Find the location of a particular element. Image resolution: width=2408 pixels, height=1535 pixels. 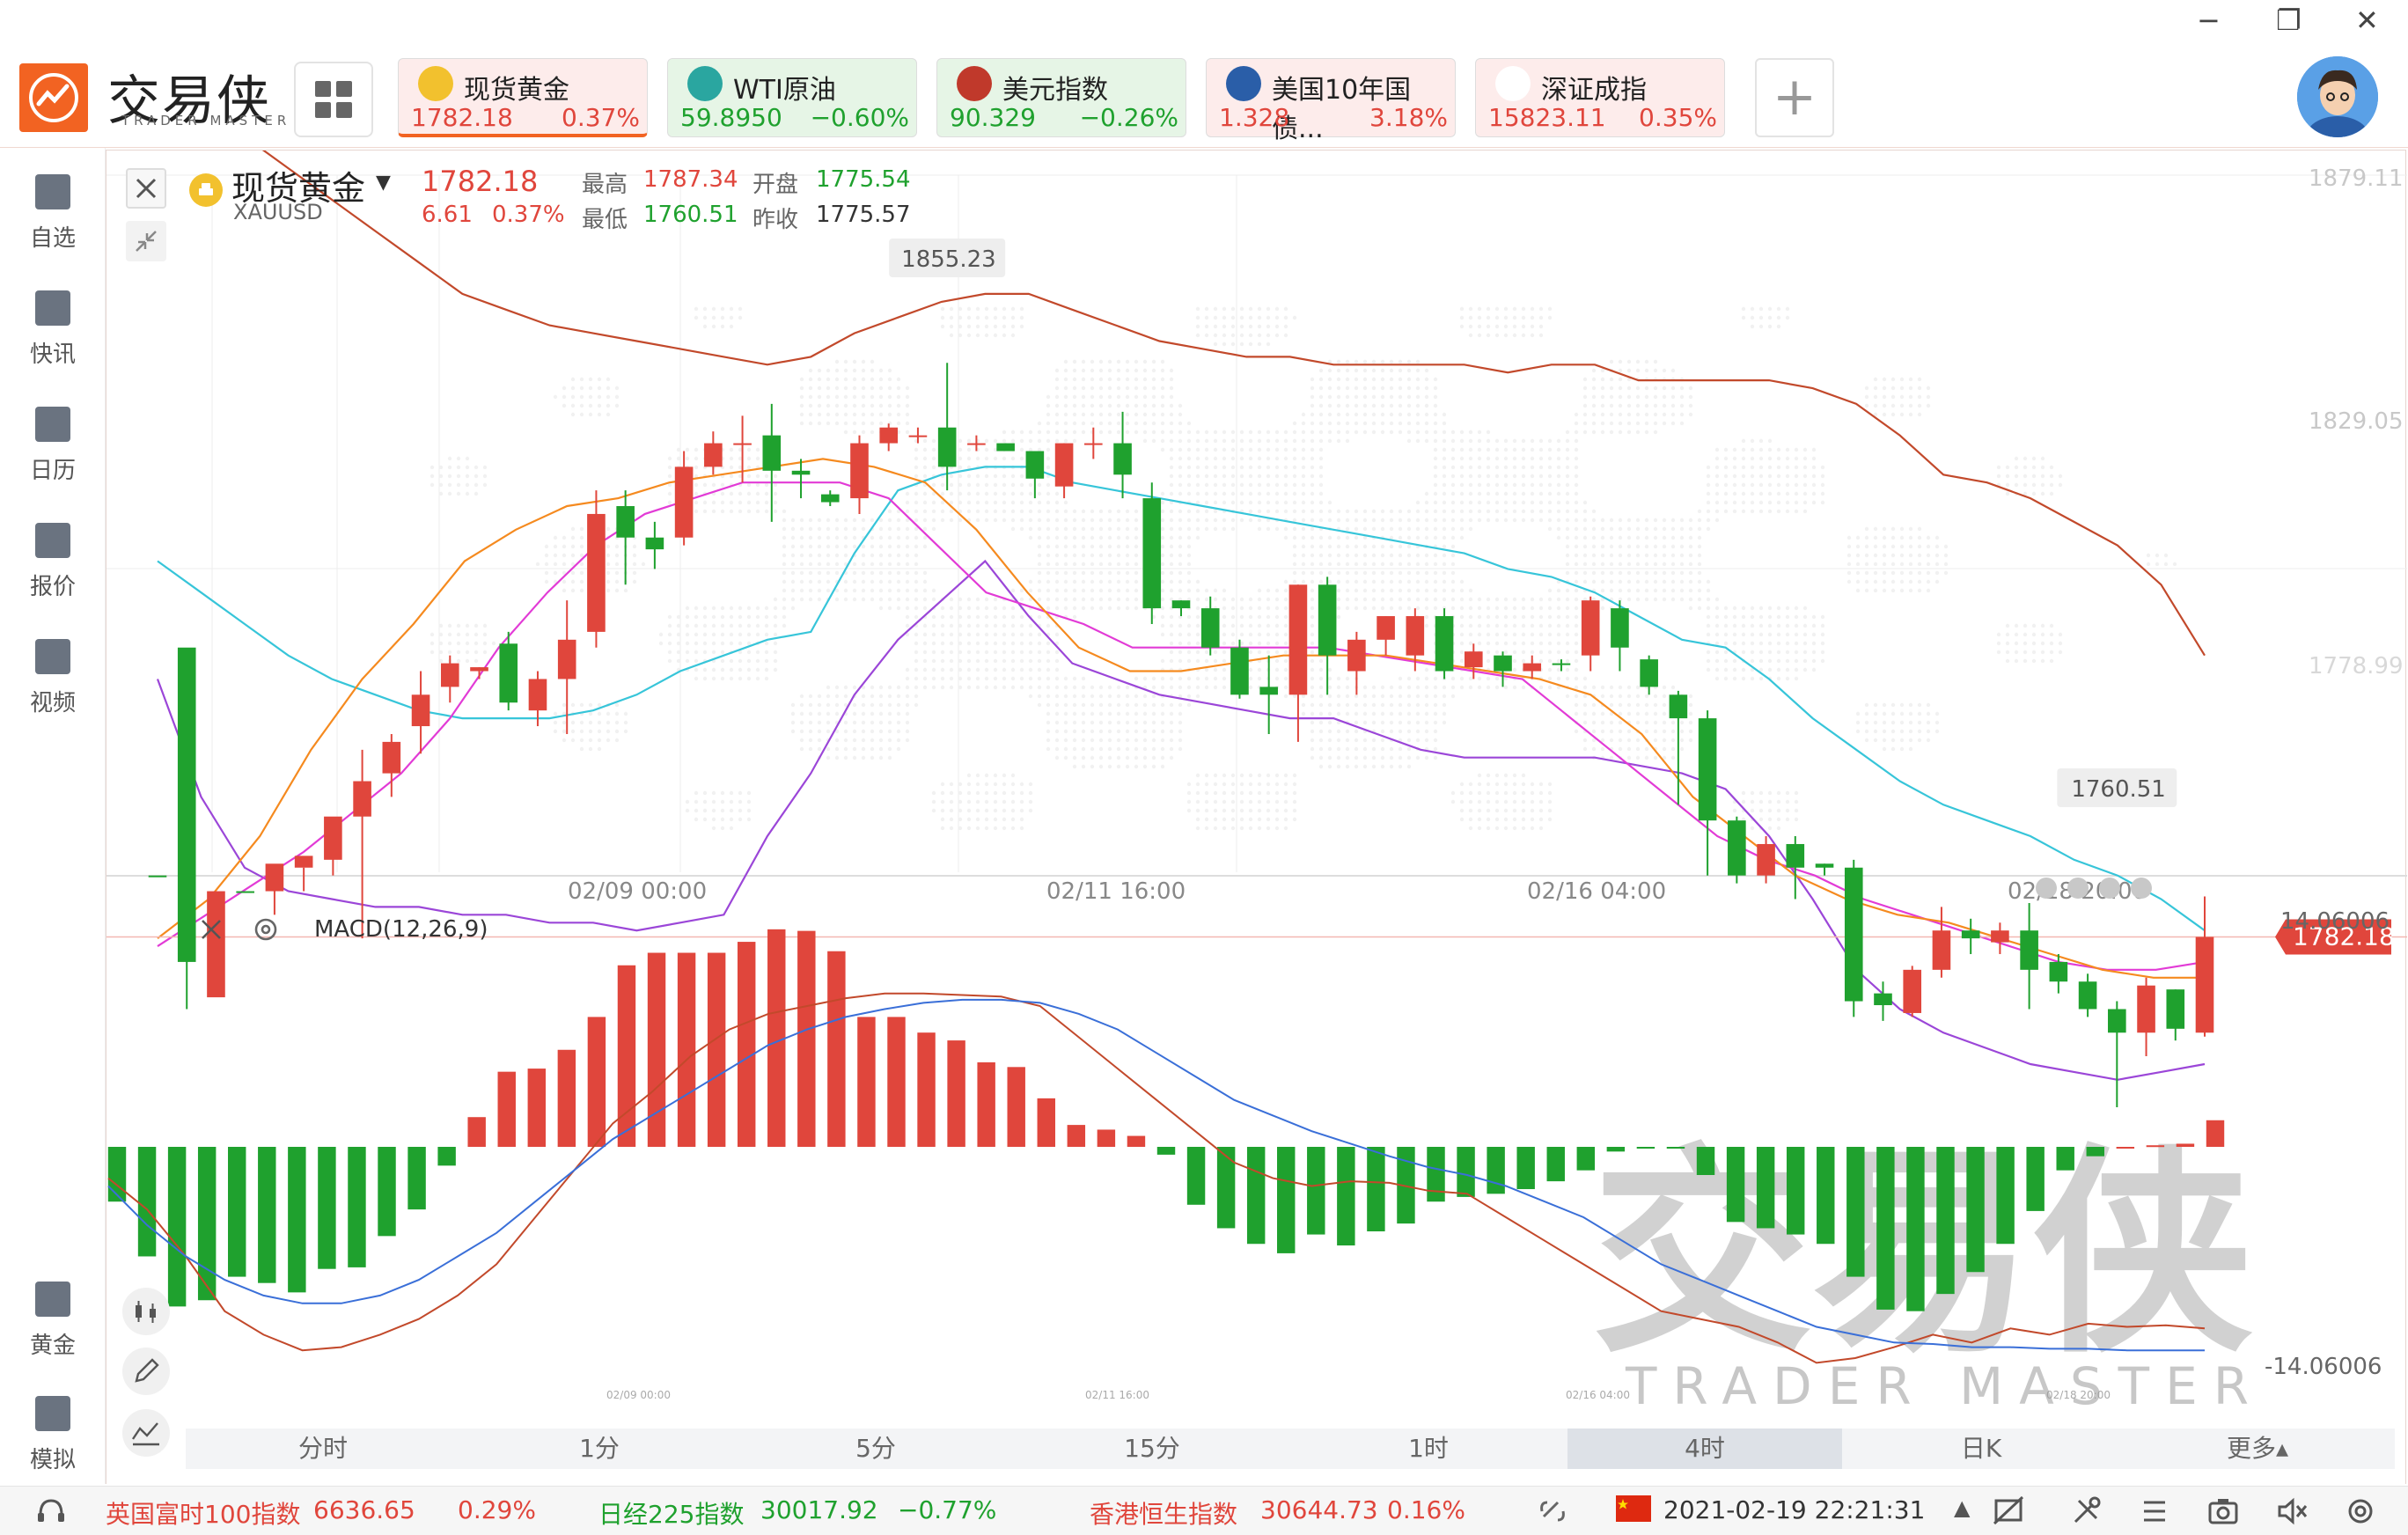

fullscreen-icon is located at coordinates (2008, 1513).